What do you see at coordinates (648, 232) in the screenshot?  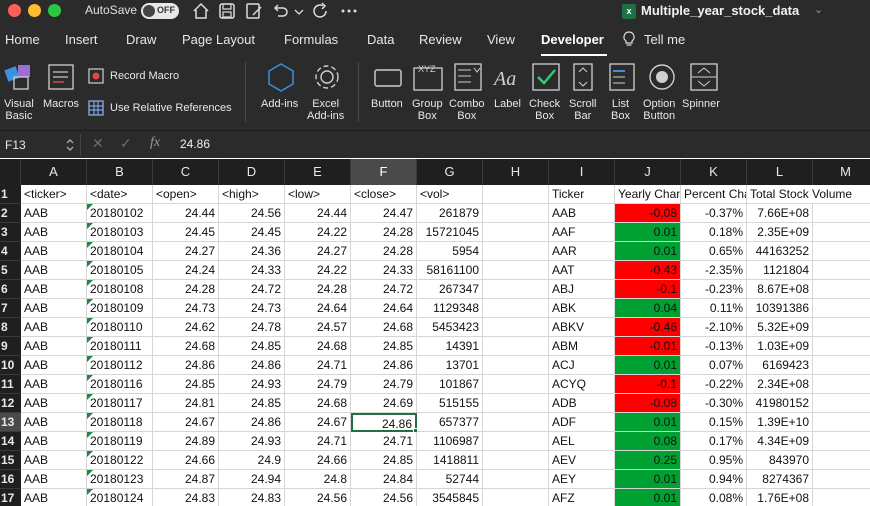 I see `cell-j3: 0.01` at bounding box center [648, 232].